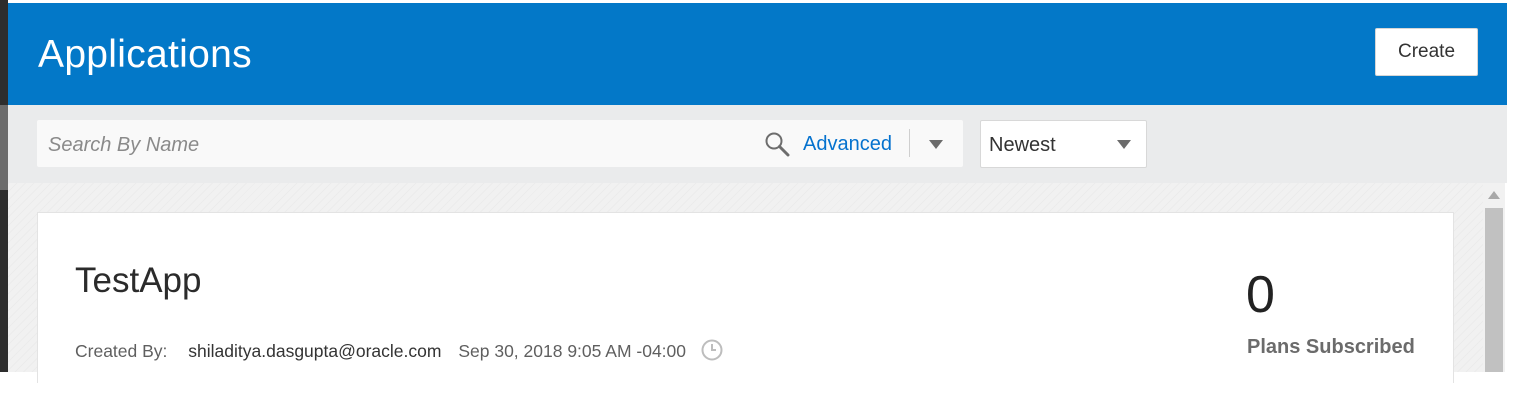 This screenshot has width=1524, height=400. I want to click on sort-selected-value: Newest, so click(1022, 145).